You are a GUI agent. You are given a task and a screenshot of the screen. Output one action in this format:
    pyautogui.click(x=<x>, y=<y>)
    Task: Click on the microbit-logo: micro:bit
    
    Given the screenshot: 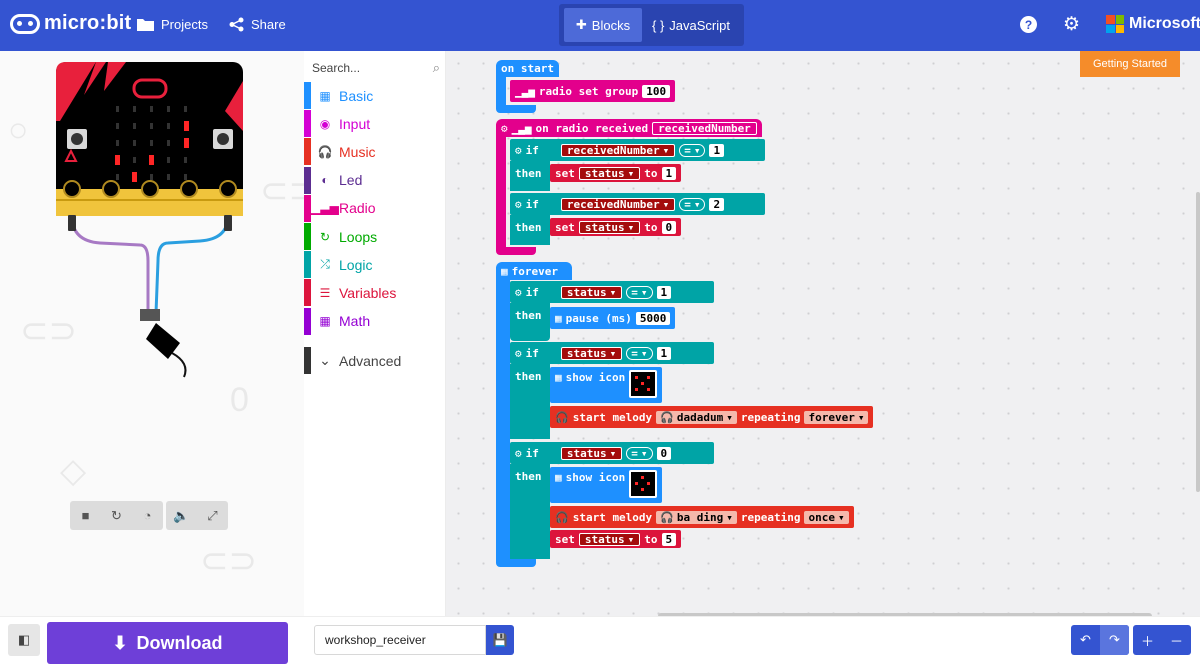 What is the action you would take?
    pyautogui.click(x=70, y=23)
    